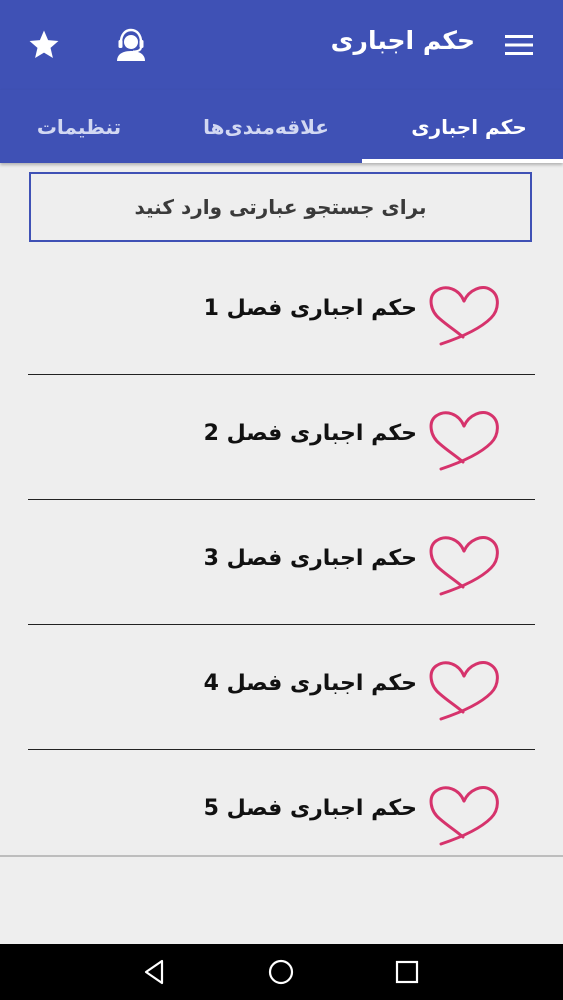 This screenshot has width=563, height=1000. I want to click on back-icon, so click(155, 972).